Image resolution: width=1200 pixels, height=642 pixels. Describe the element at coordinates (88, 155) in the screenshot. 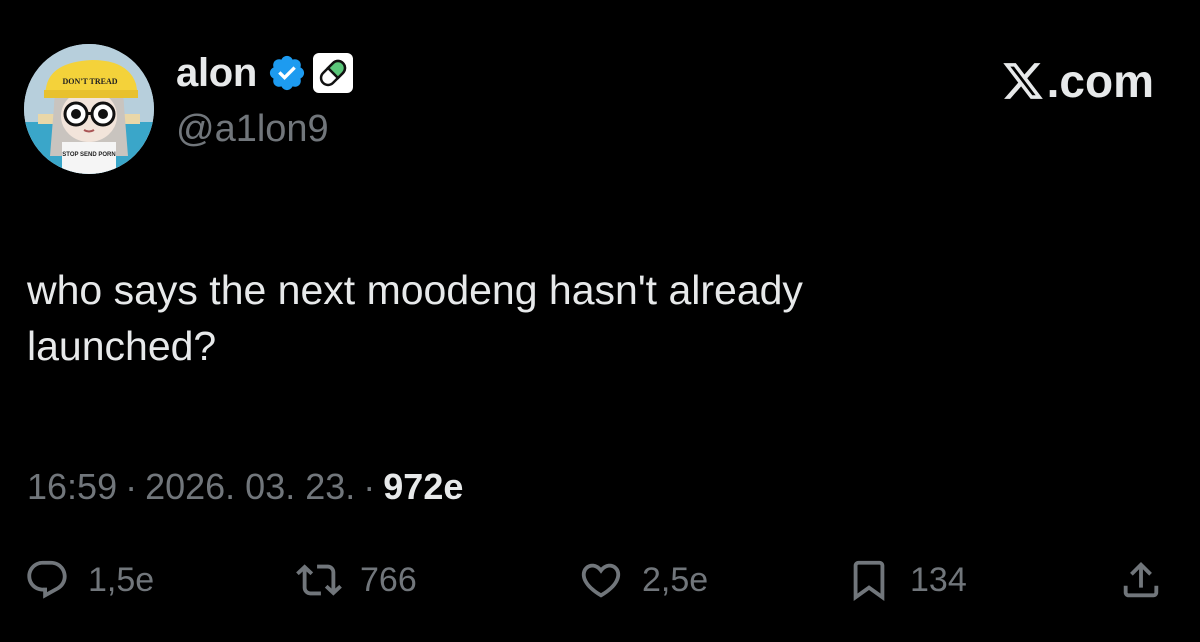

I see `avatar-shirt-text: STOP SEND PORN` at that location.